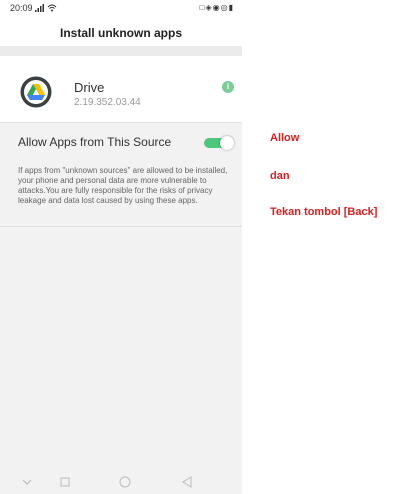 The width and height of the screenshot is (416, 494). What do you see at coordinates (219, 143) in the screenshot?
I see `allow-source-toggle` at bounding box center [219, 143].